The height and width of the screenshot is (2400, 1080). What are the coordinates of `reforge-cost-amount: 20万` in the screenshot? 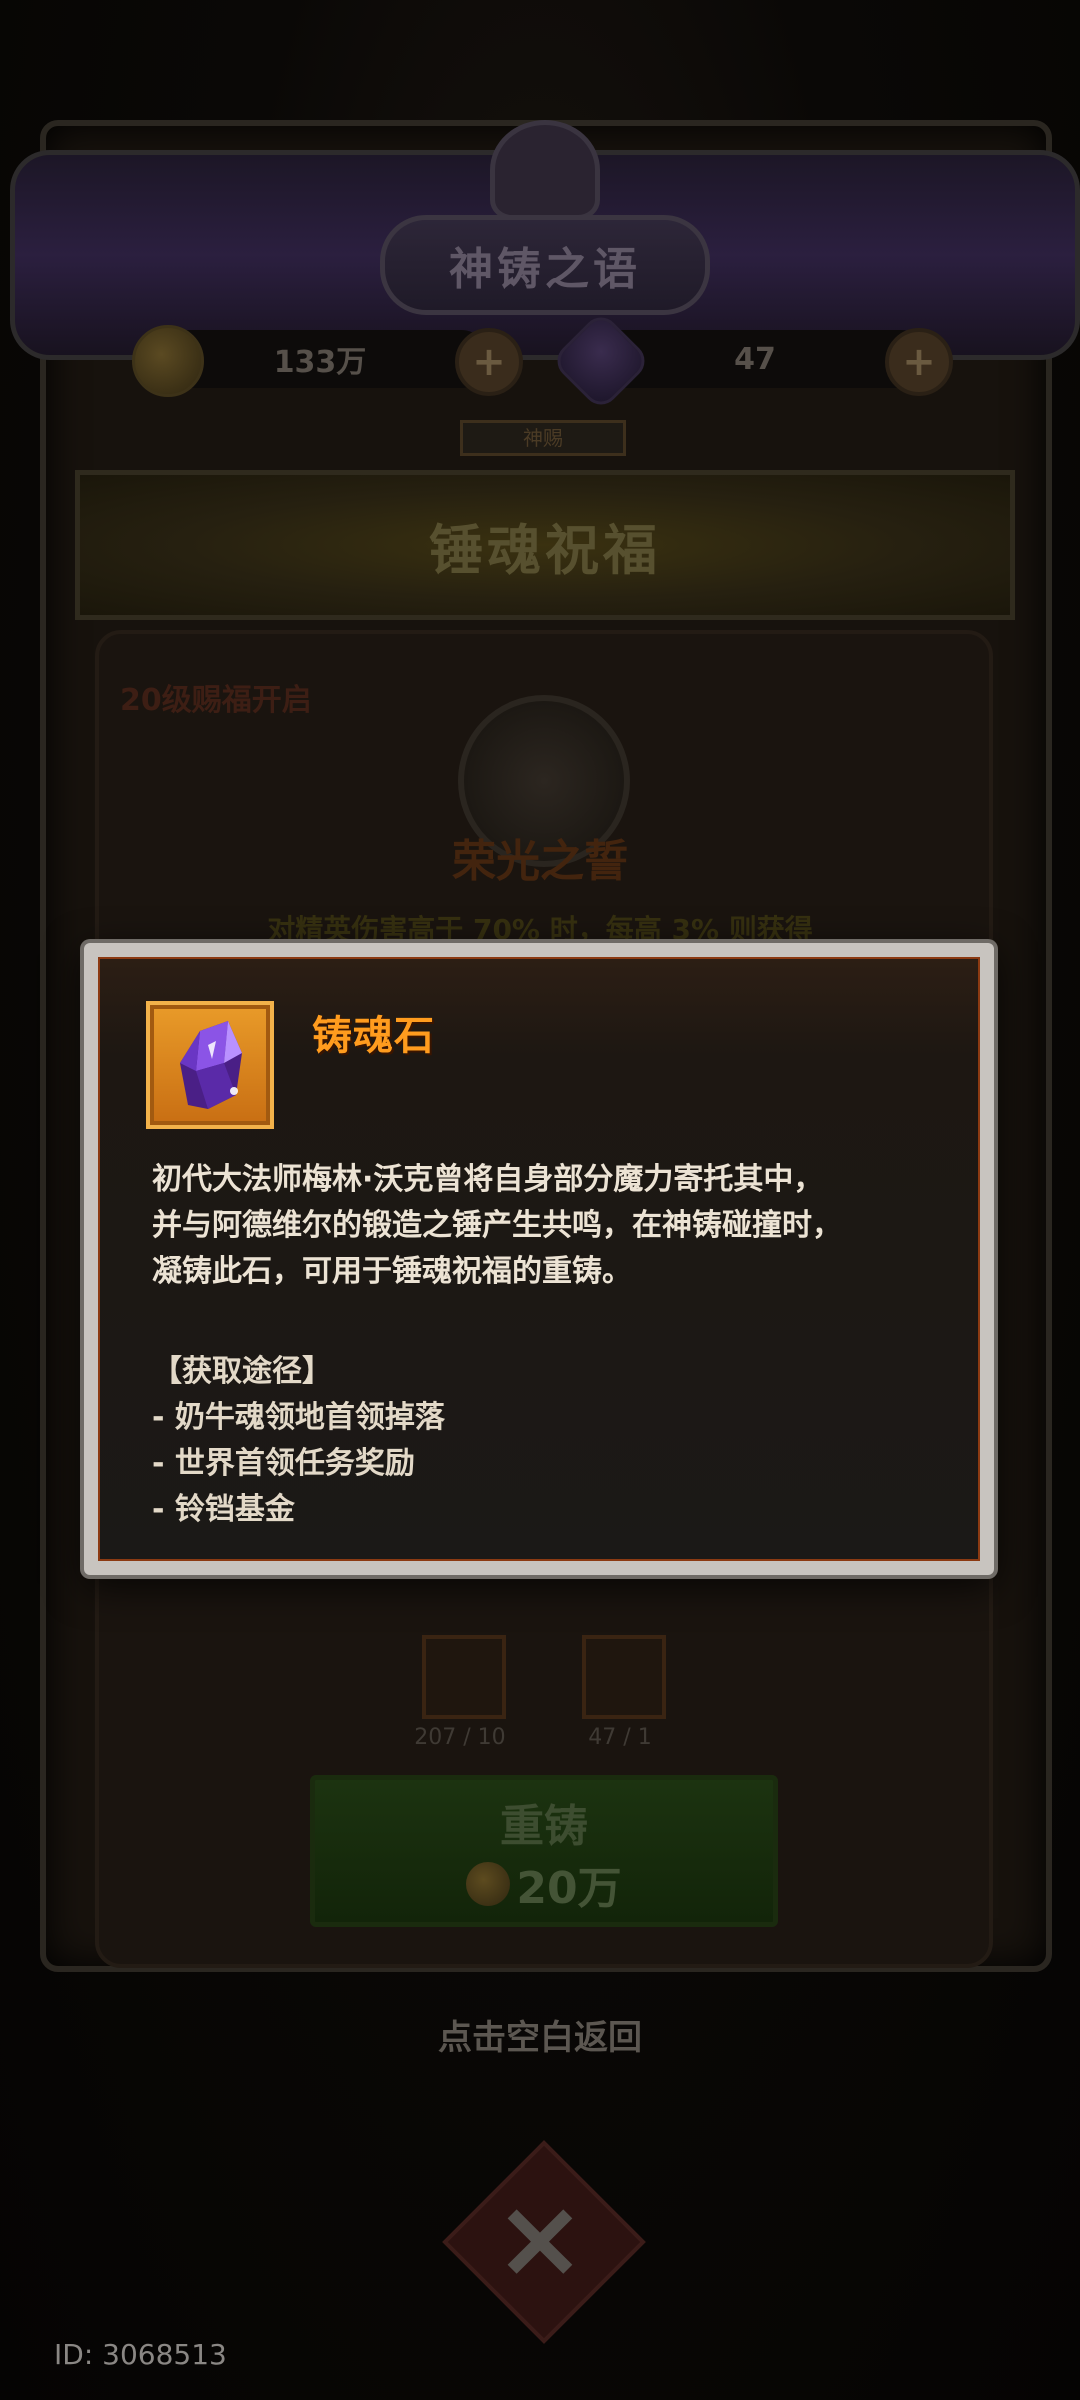 It's located at (569, 1888).